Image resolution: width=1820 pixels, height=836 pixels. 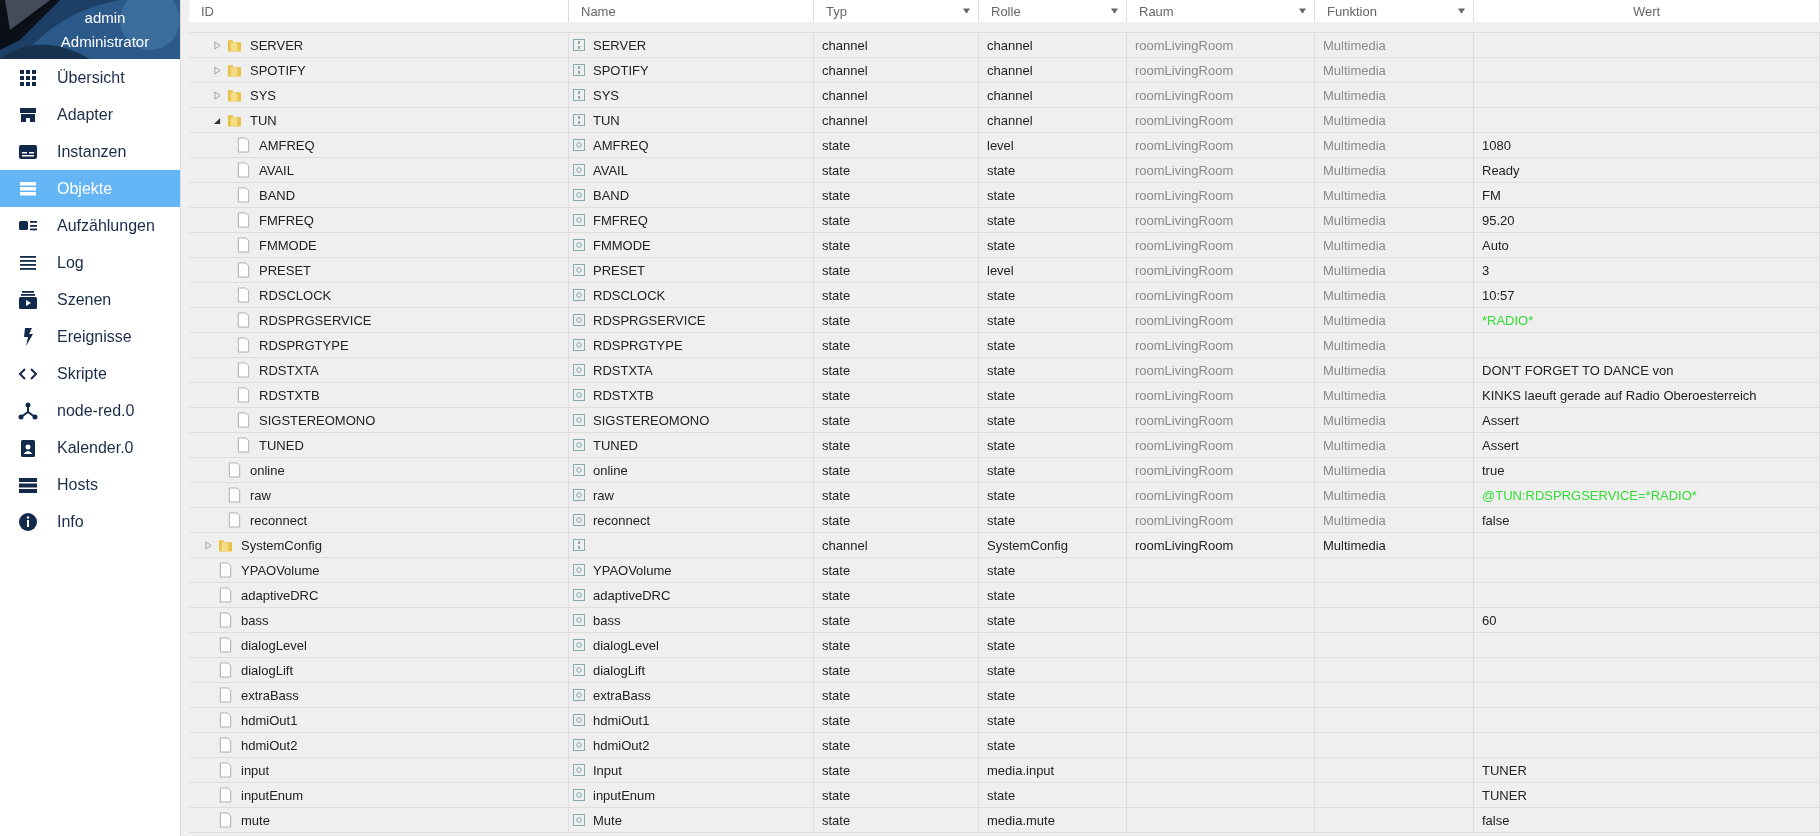 I want to click on object-value: 10:57, so click(x=1498, y=295).